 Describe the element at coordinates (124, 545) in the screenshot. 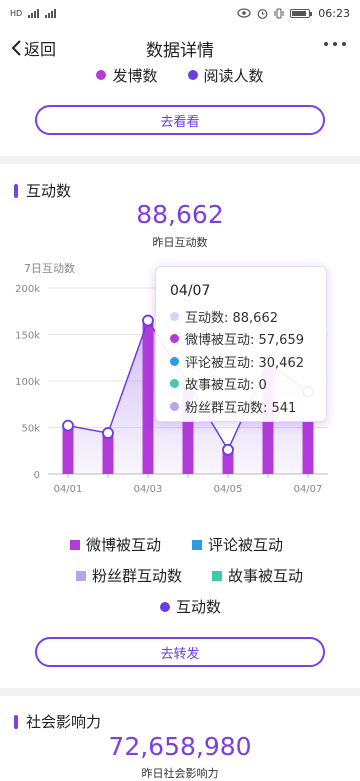

I see `legend-label: 微博被互动` at that location.